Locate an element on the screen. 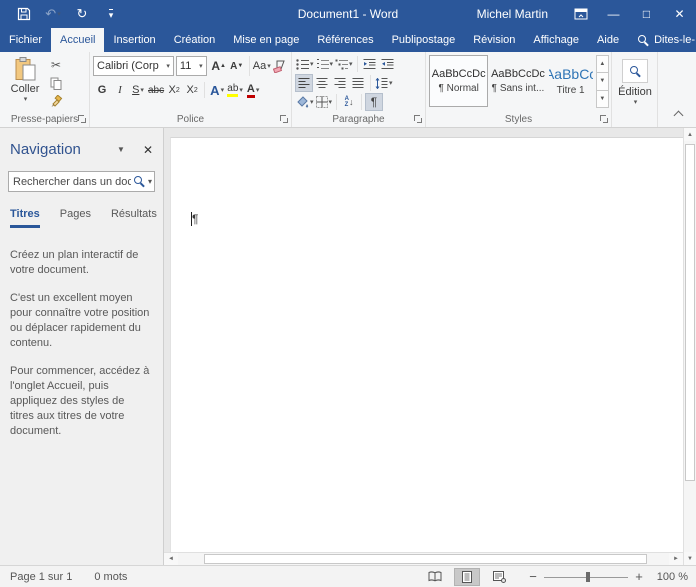  zoom-slider-thumb is located at coordinates (588, 576).